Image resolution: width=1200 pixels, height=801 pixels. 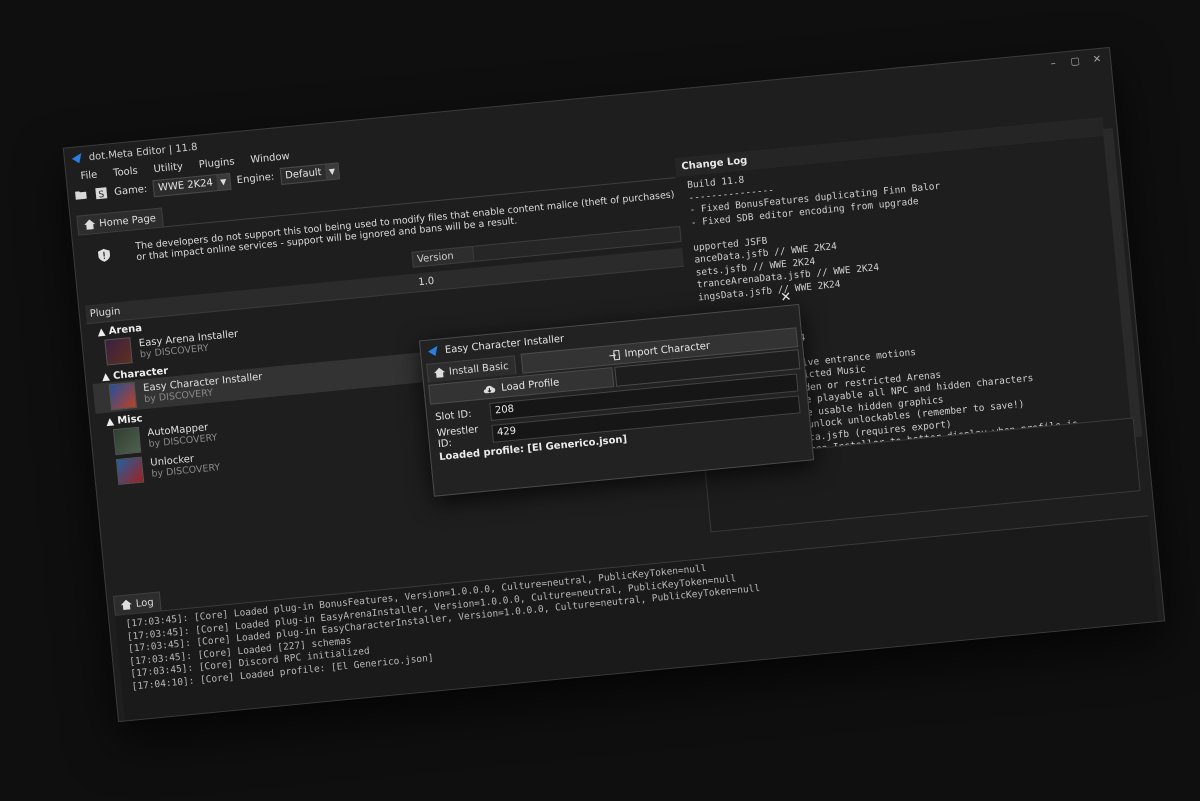 I want to click on tab-log-label: Log, so click(x=145, y=603).